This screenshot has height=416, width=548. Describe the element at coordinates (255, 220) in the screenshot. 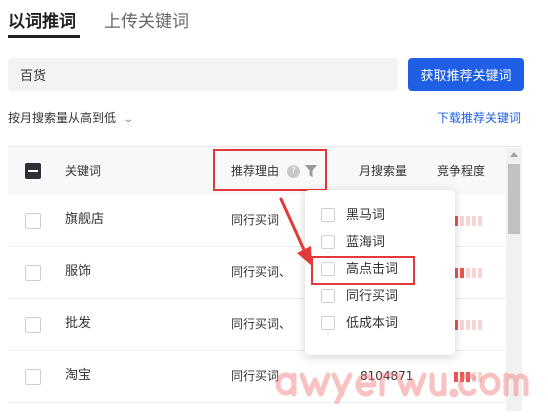

I see `reason-cell: 同行买词` at that location.